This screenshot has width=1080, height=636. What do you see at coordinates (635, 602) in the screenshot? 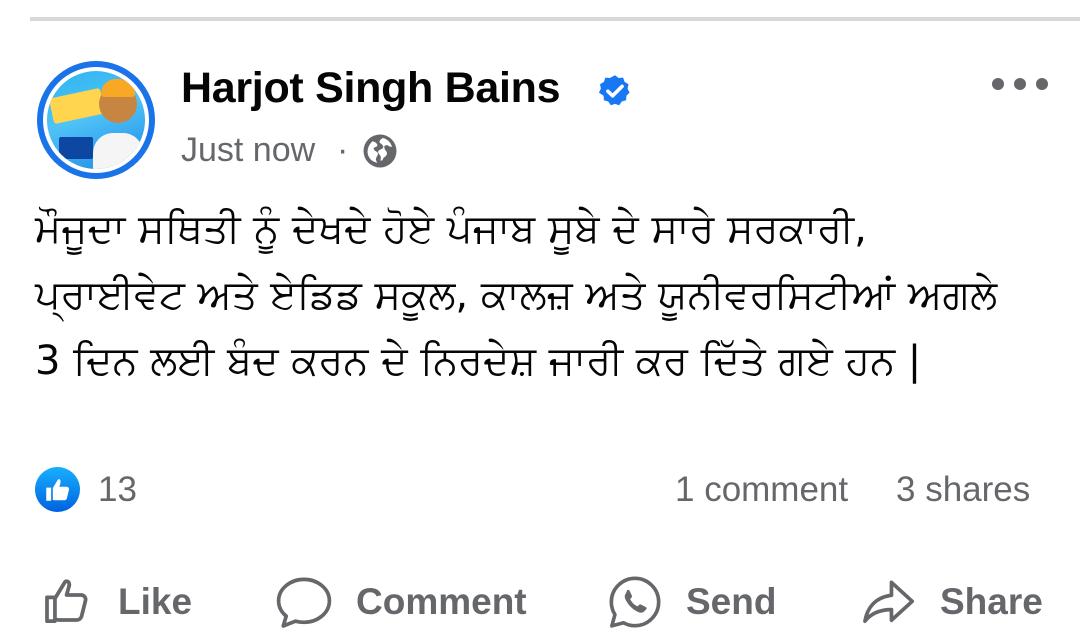
I see `whatsapp-icon` at bounding box center [635, 602].